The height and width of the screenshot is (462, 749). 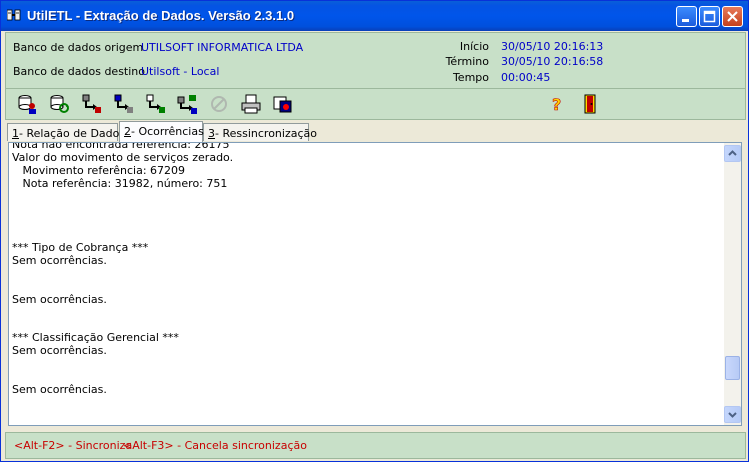 What do you see at coordinates (78, 47) in the screenshot?
I see `origin-label: Banco de dados origem` at bounding box center [78, 47].